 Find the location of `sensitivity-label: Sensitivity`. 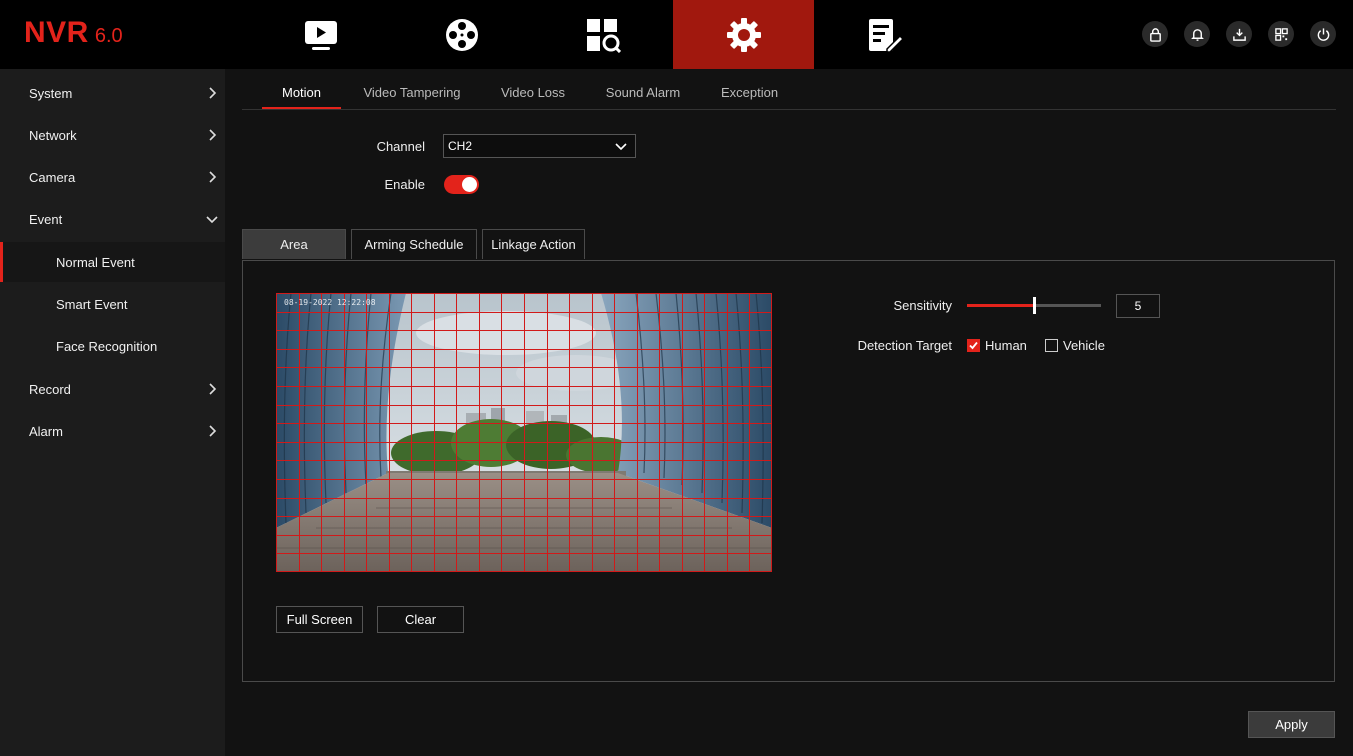

sensitivity-label: Sensitivity is located at coordinates (922, 305).